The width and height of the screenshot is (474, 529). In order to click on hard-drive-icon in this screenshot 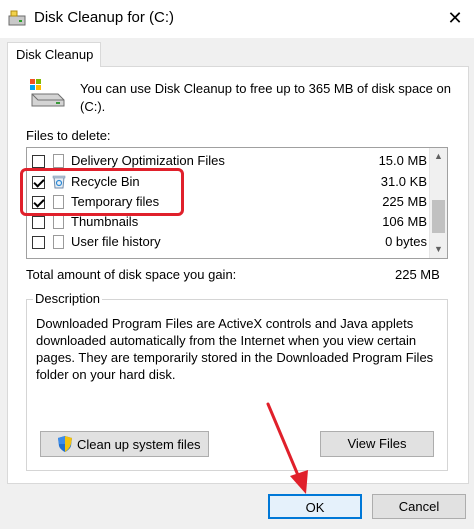, I will do `click(47, 93)`.